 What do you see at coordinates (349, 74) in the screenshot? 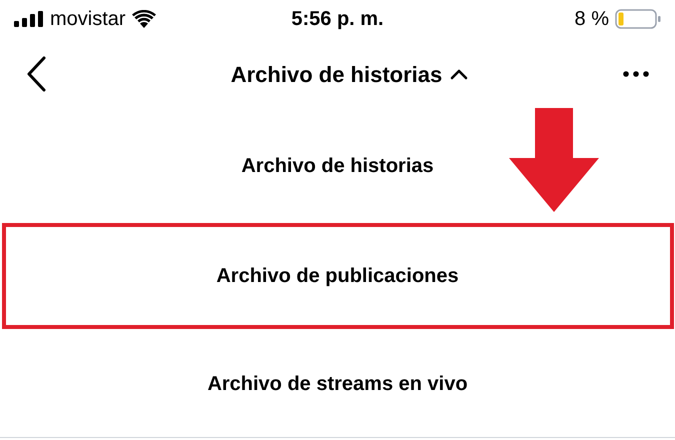
I see `title-dropdown: Archivo de historias` at bounding box center [349, 74].